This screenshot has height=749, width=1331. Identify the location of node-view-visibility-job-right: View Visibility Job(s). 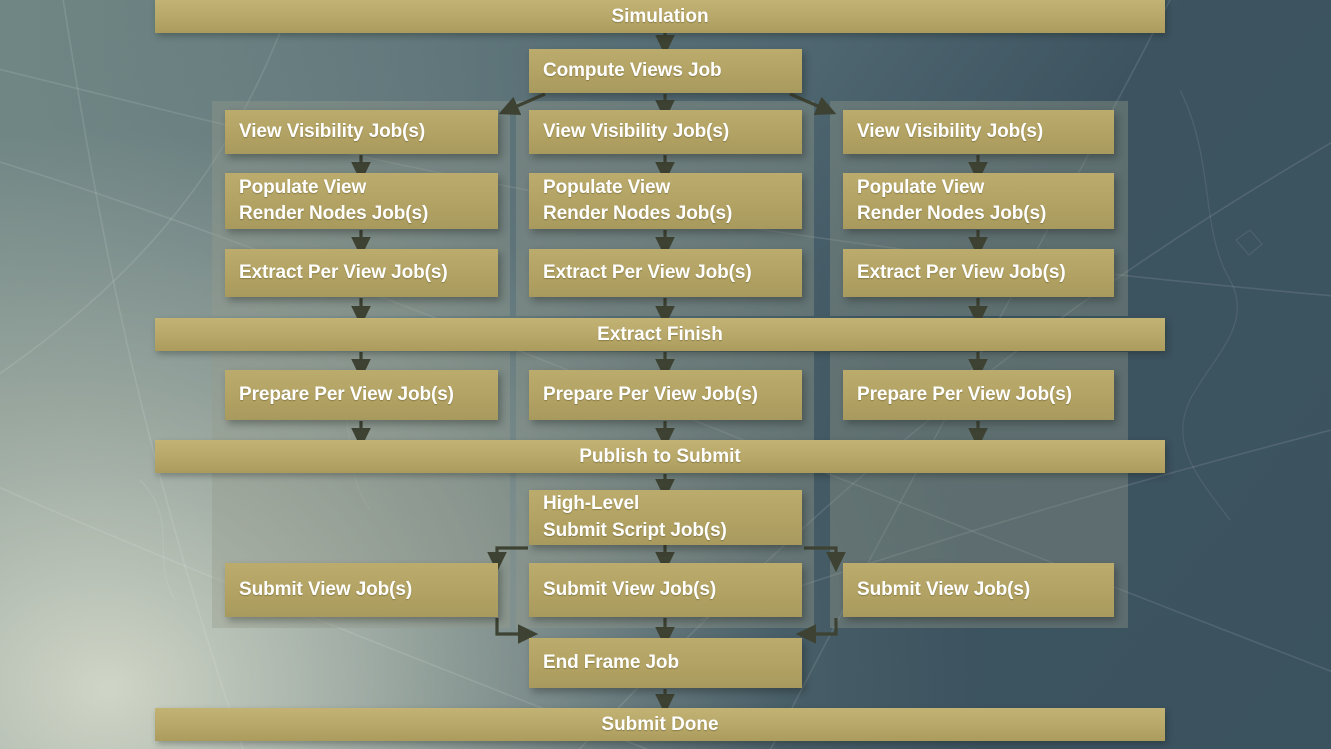
(978, 132).